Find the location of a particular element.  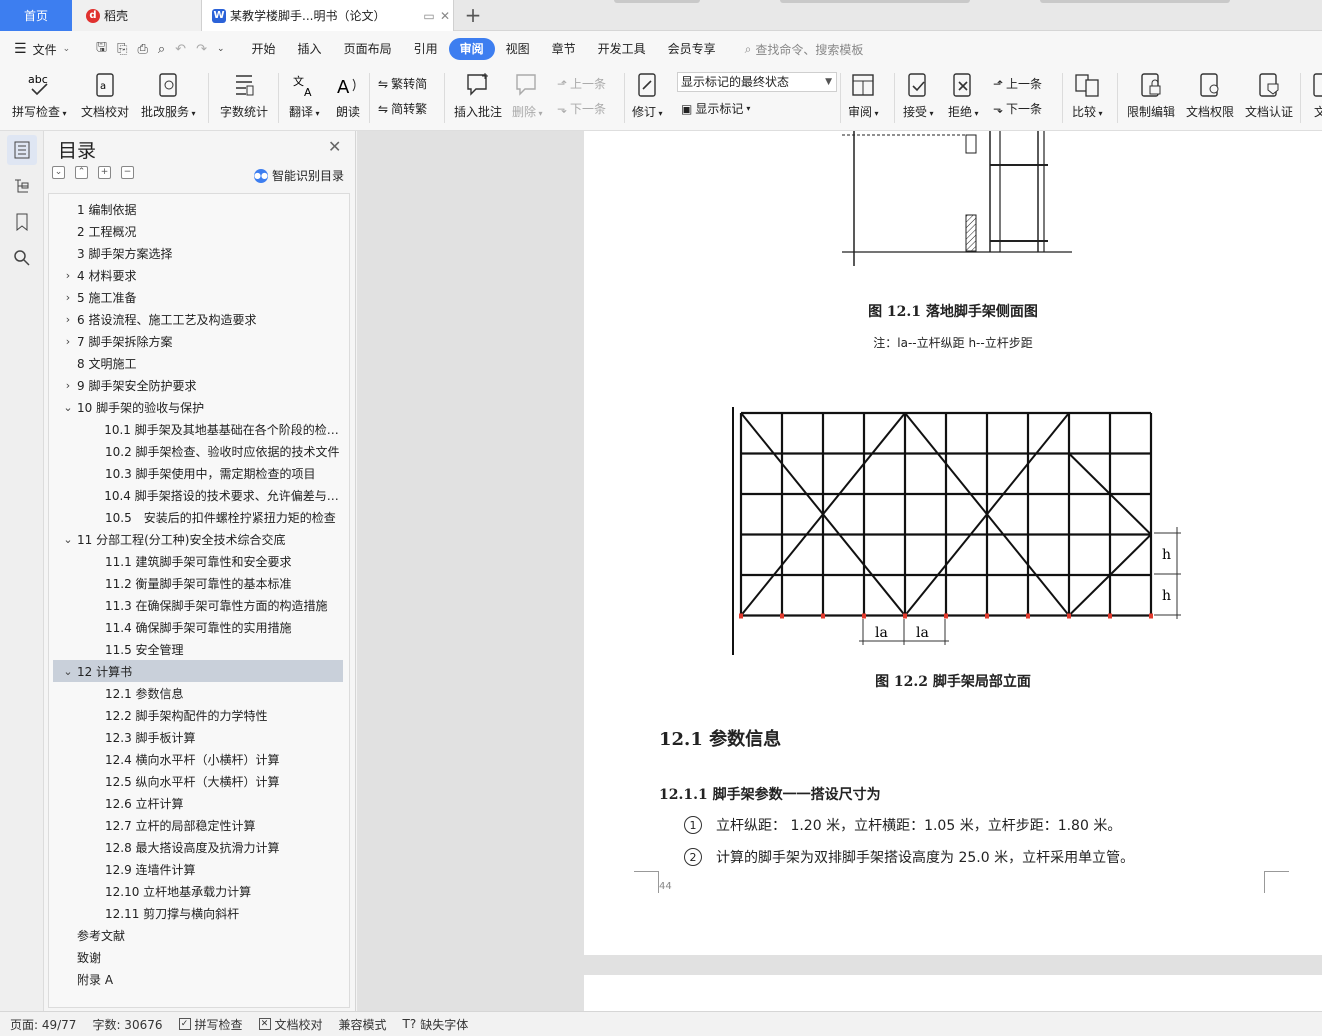

toc-item: 12.9 连墙件计算 is located at coordinates (198, 869).